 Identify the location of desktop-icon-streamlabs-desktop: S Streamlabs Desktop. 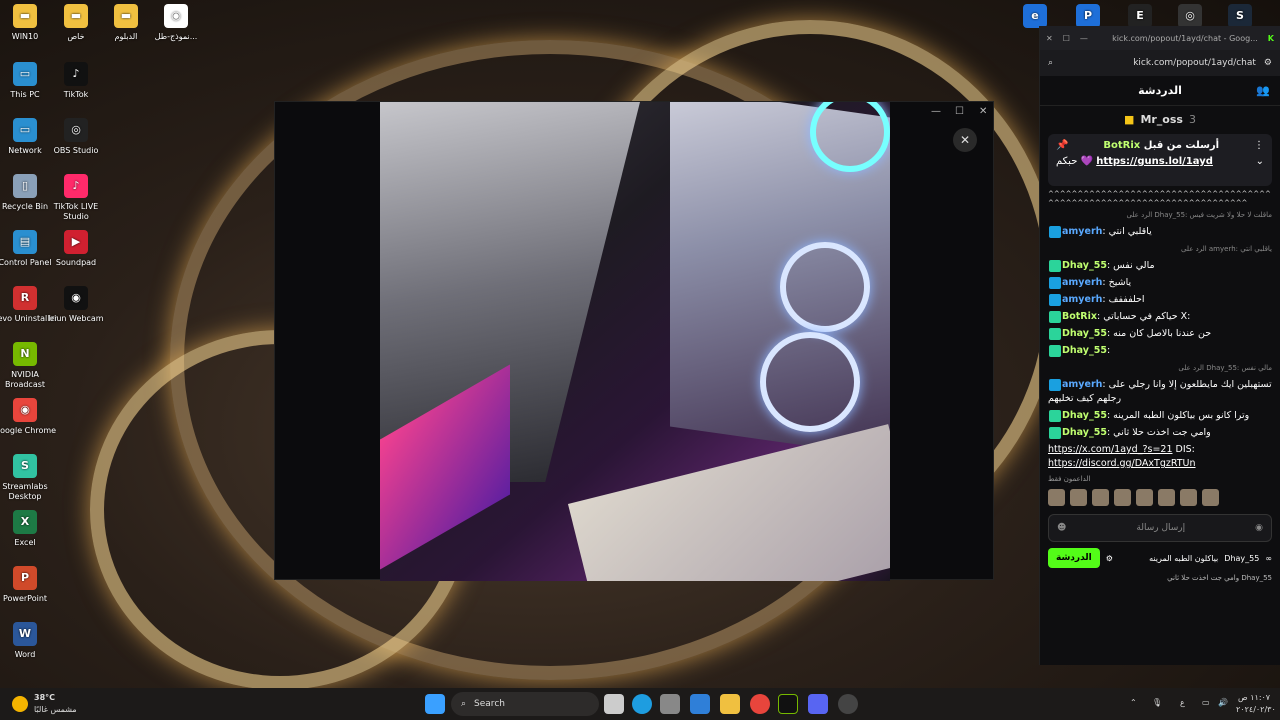
(30, 478).